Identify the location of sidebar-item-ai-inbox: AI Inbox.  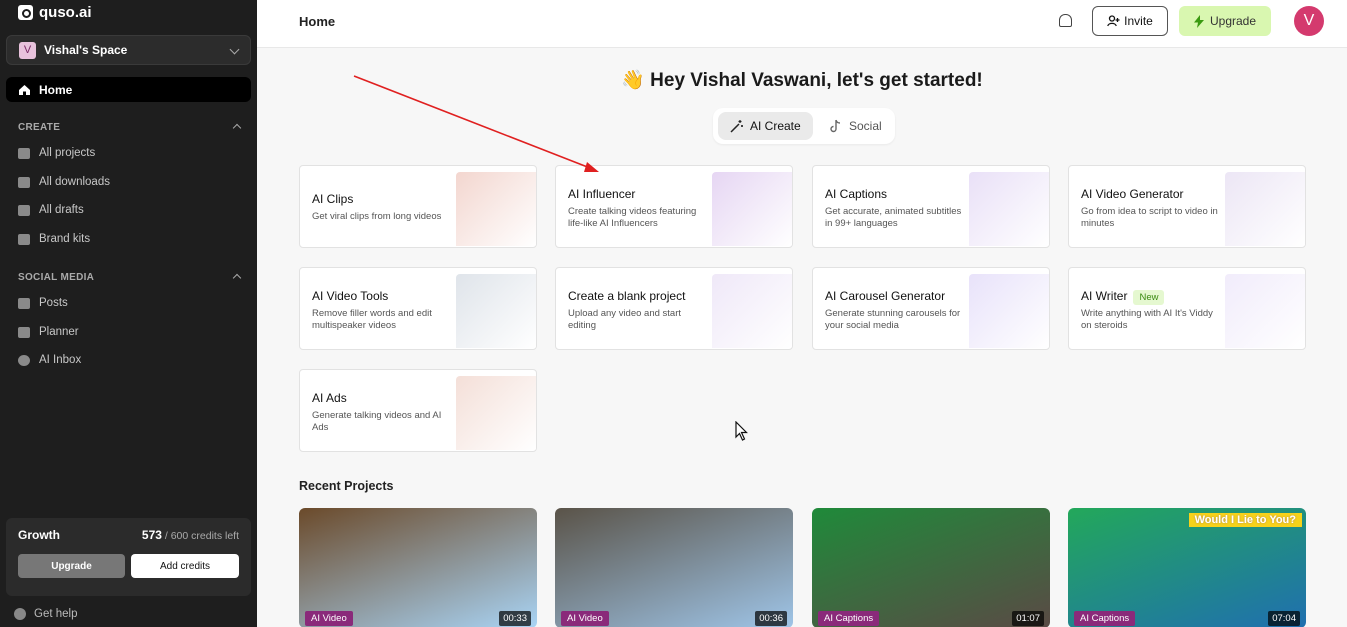
(49, 360).